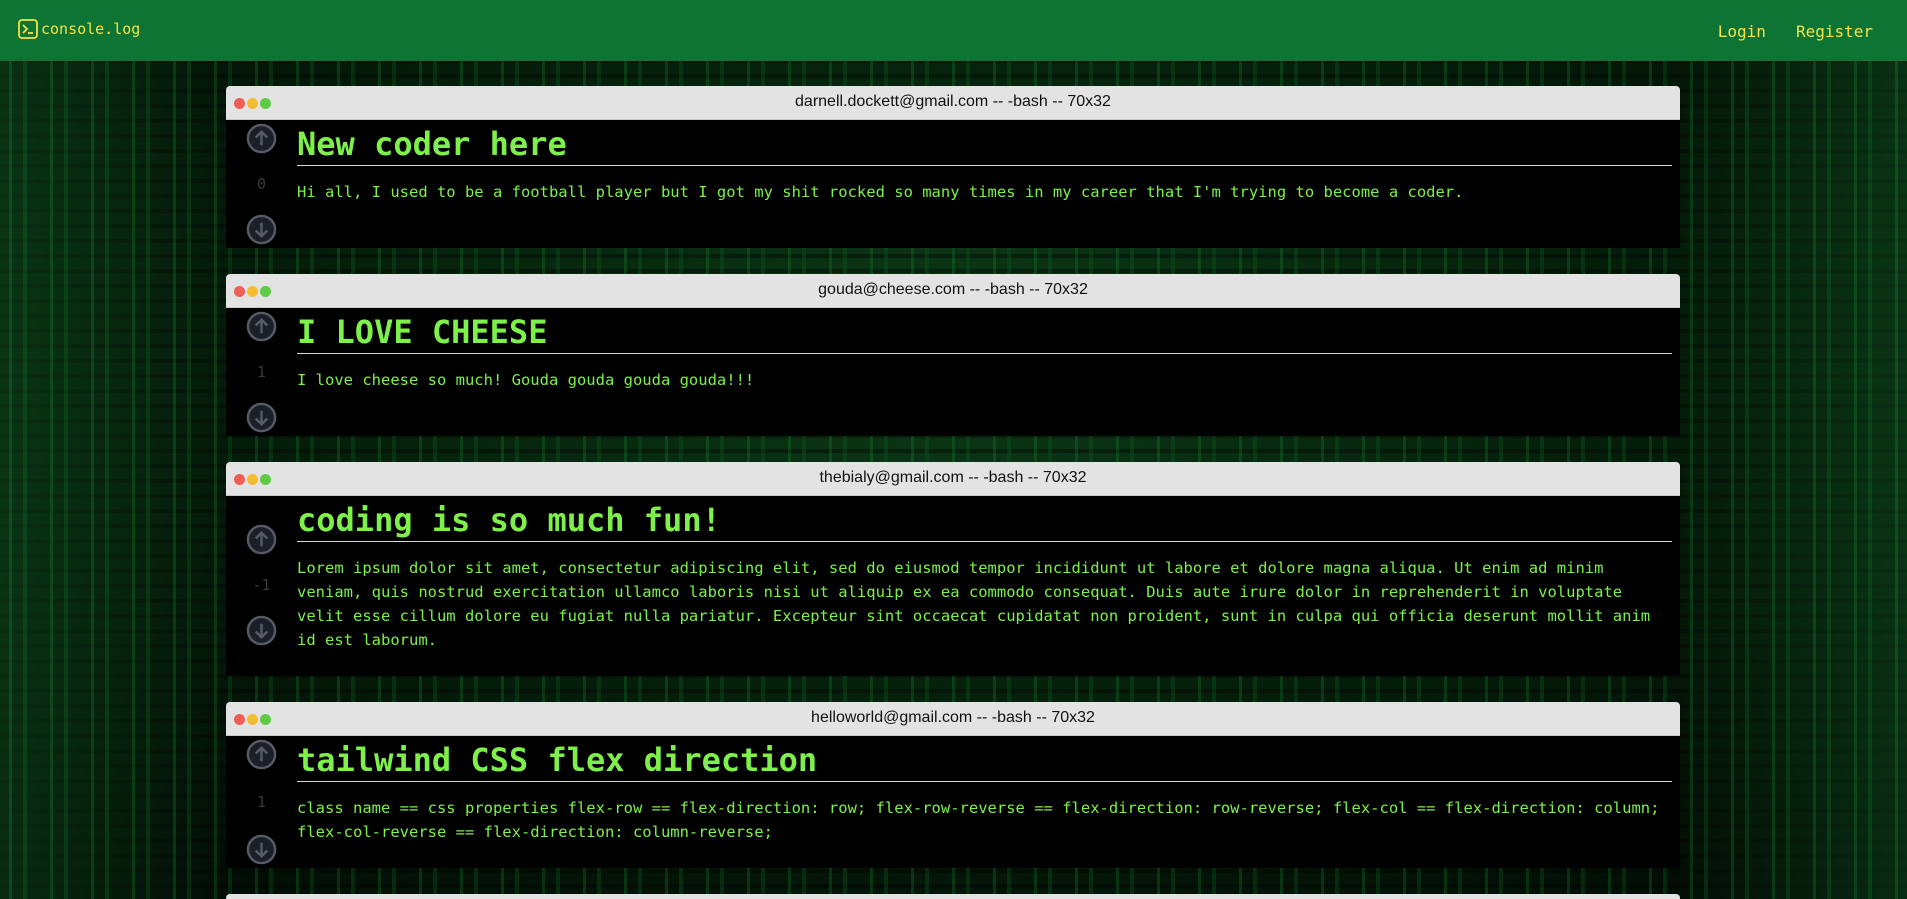 This screenshot has height=899, width=1907. Describe the element at coordinates (91, 29) in the screenshot. I see `logo-text: console.log` at that location.